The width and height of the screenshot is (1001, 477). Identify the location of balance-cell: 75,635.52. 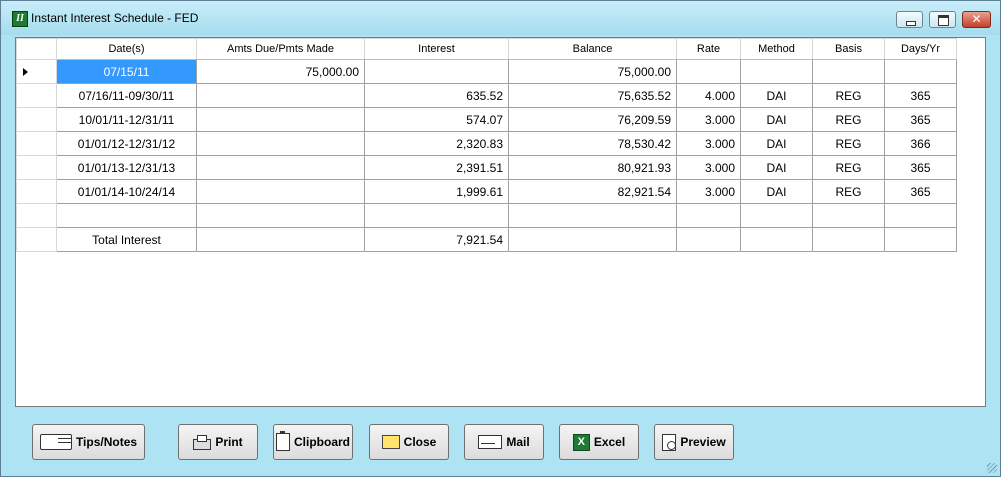
(592, 95).